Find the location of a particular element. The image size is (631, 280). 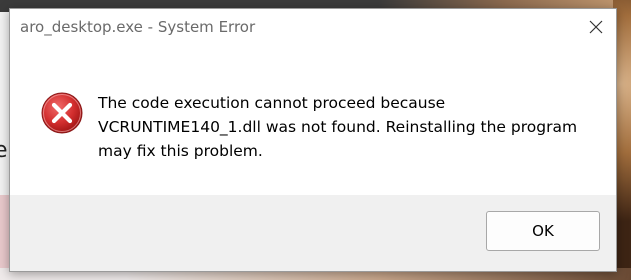

error-message-line: may fix this problem. is located at coordinates (180, 151).